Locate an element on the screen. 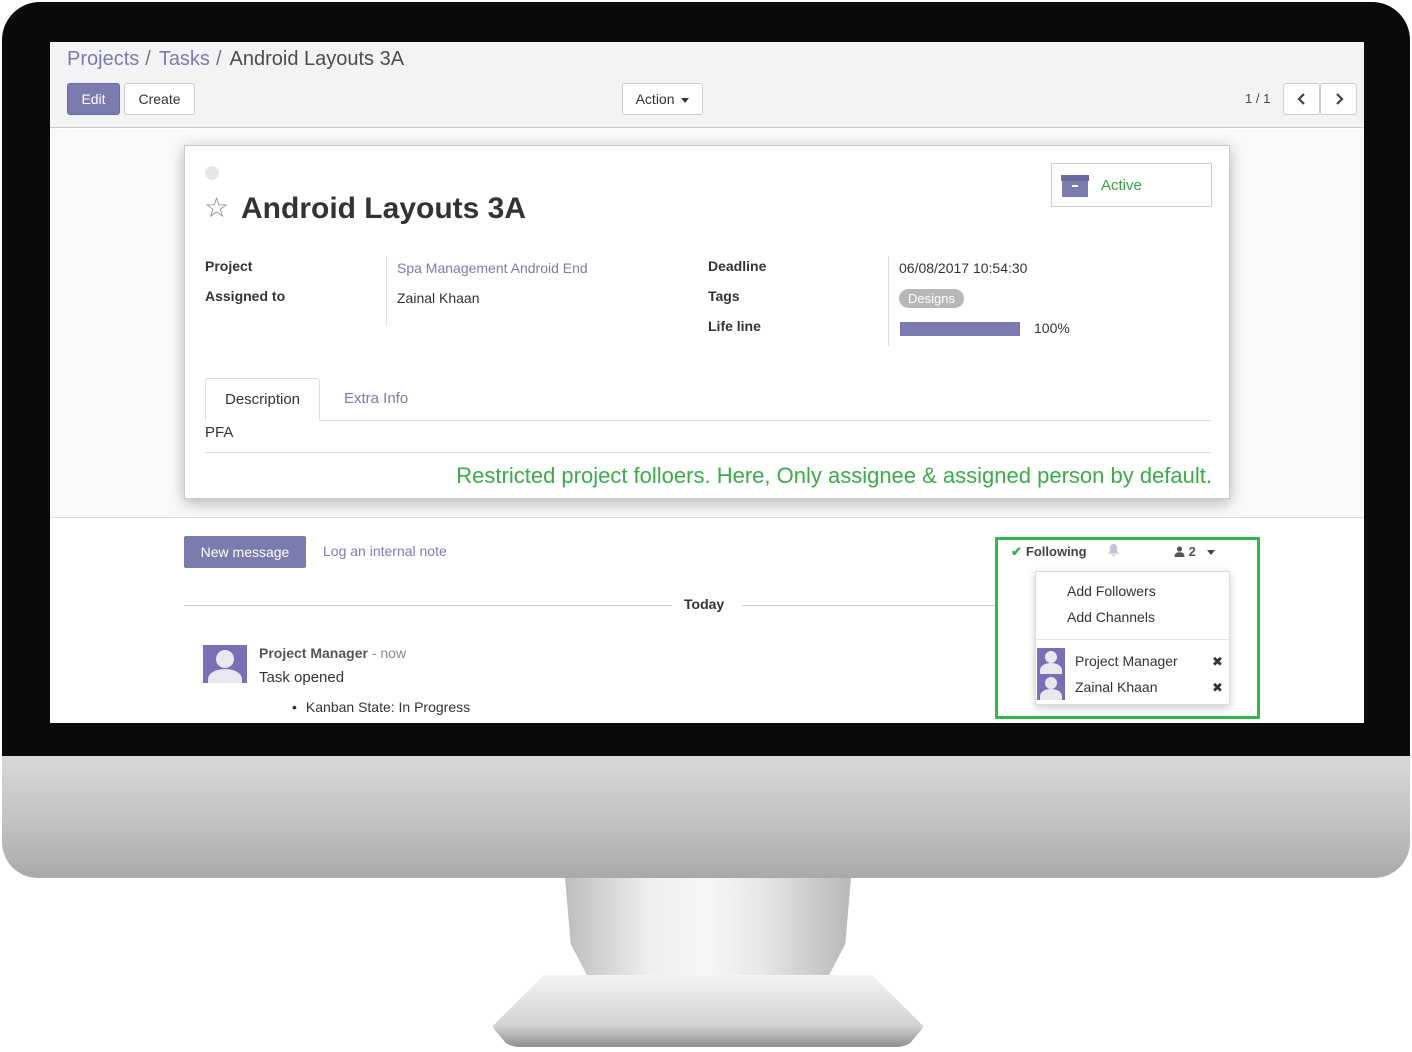  breadcrumb-projects: Projects is located at coordinates (103, 59).